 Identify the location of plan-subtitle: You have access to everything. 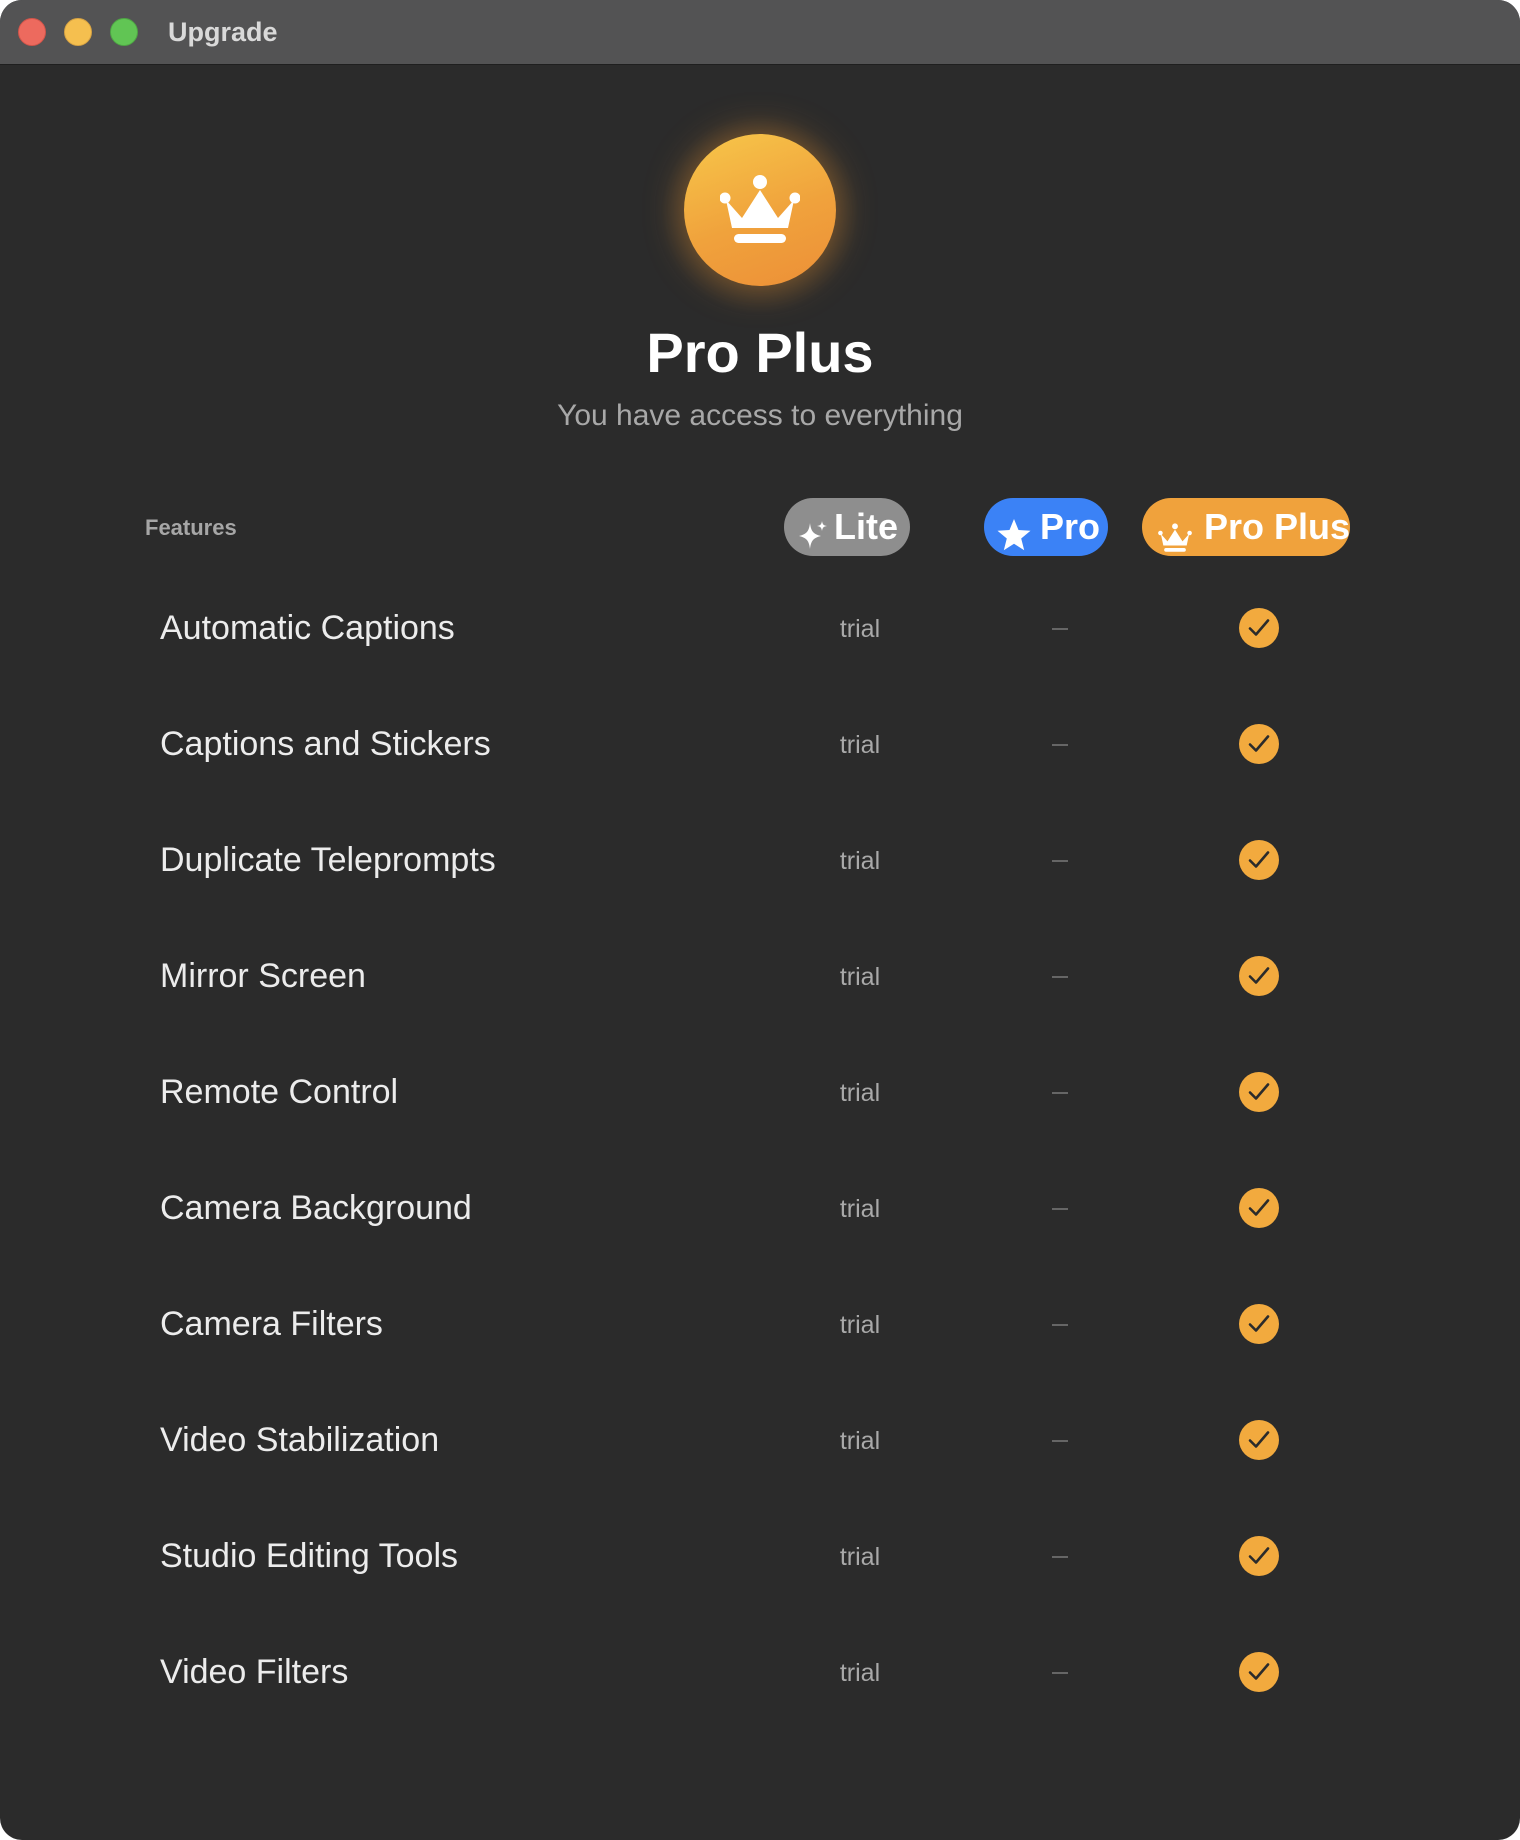
(760, 415).